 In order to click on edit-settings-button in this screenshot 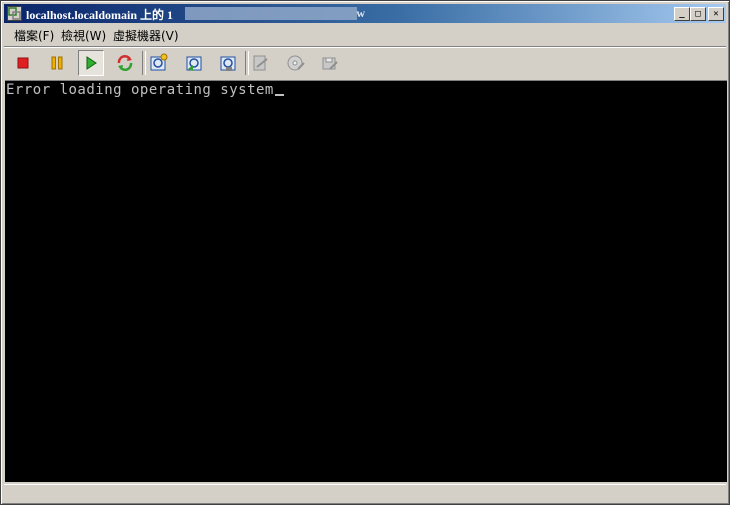, I will do `click(261, 63)`.